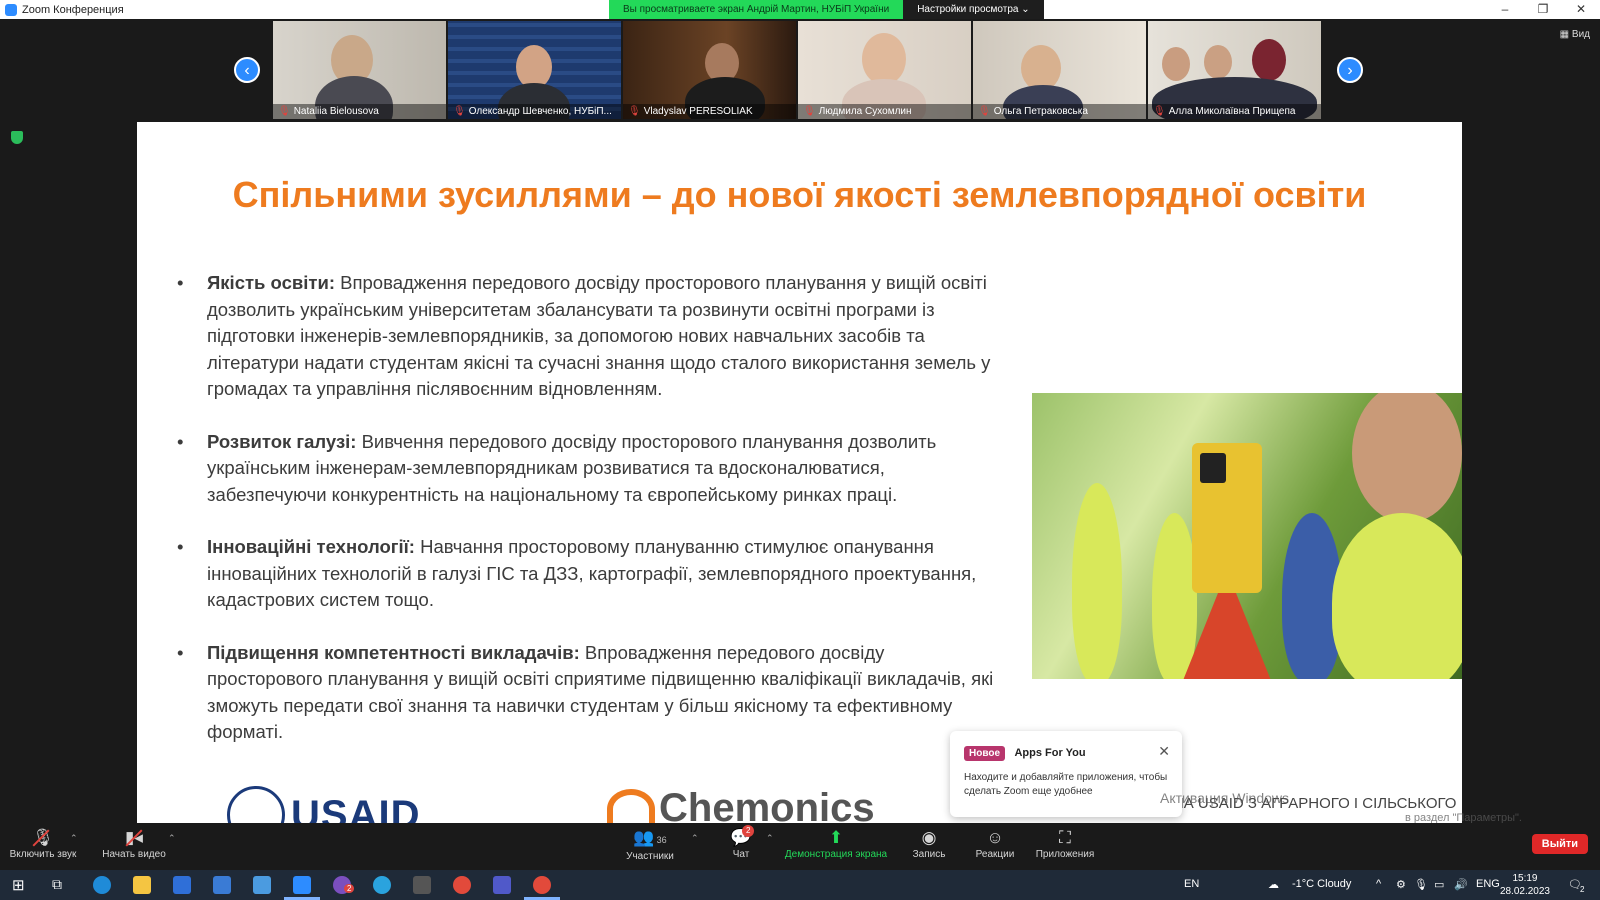  I want to click on apps-icon: ⛶, so click(1065, 837).